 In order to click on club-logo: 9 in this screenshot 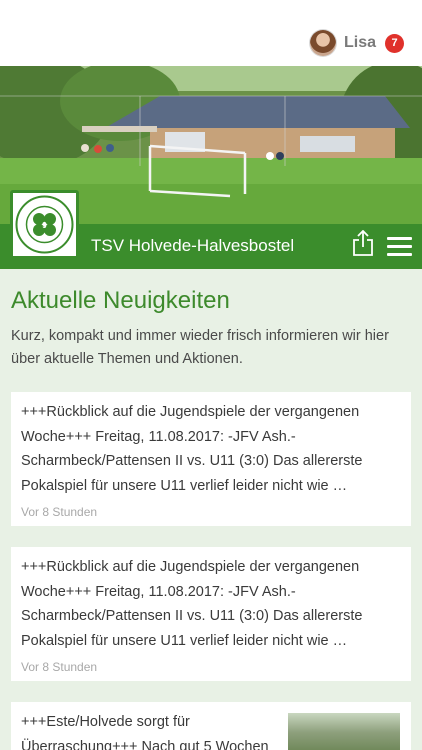, I will do `click(44, 224)`.